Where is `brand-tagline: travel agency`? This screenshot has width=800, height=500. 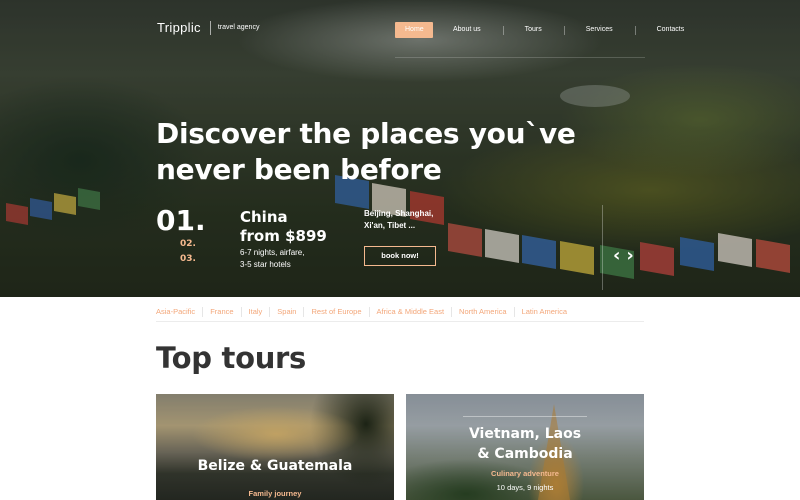 brand-tagline: travel agency is located at coordinates (238, 27).